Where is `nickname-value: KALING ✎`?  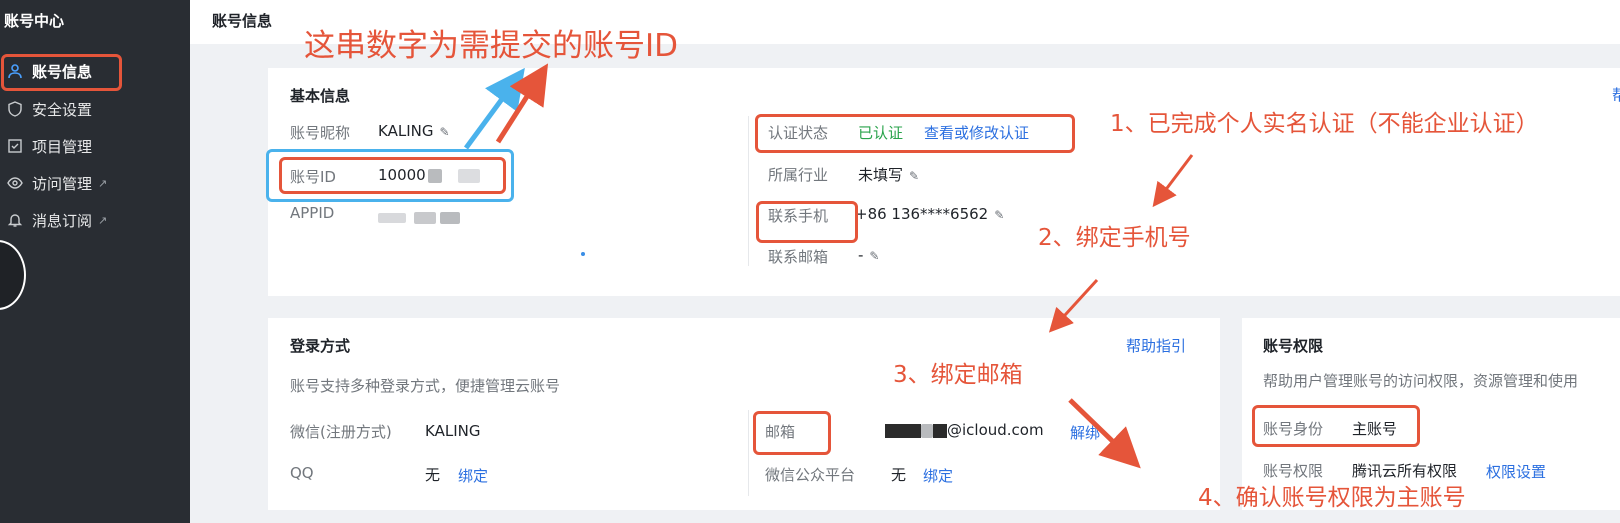
nickname-value: KALING ✎ is located at coordinates (414, 131).